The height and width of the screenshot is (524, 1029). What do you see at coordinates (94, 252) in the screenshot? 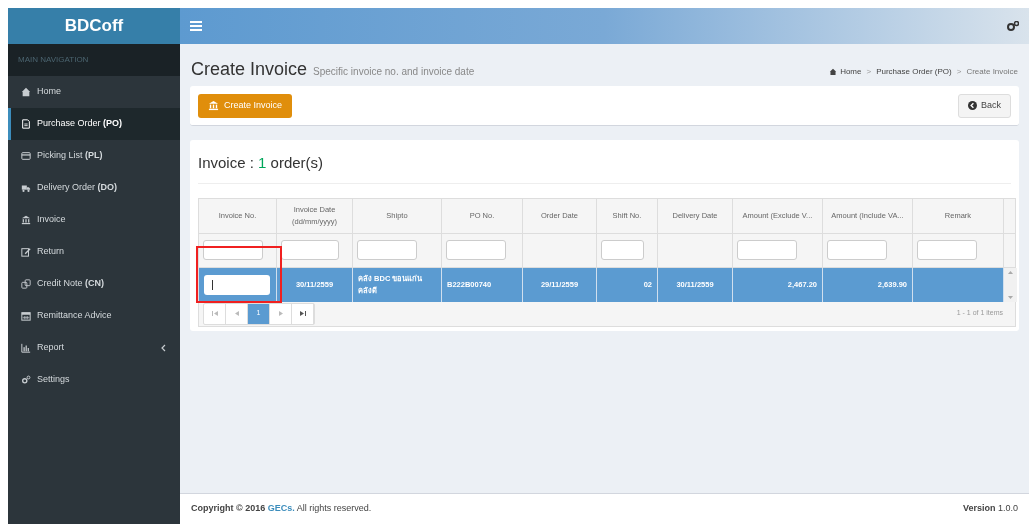
I see `nav-item: Return` at bounding box center [94, 252].